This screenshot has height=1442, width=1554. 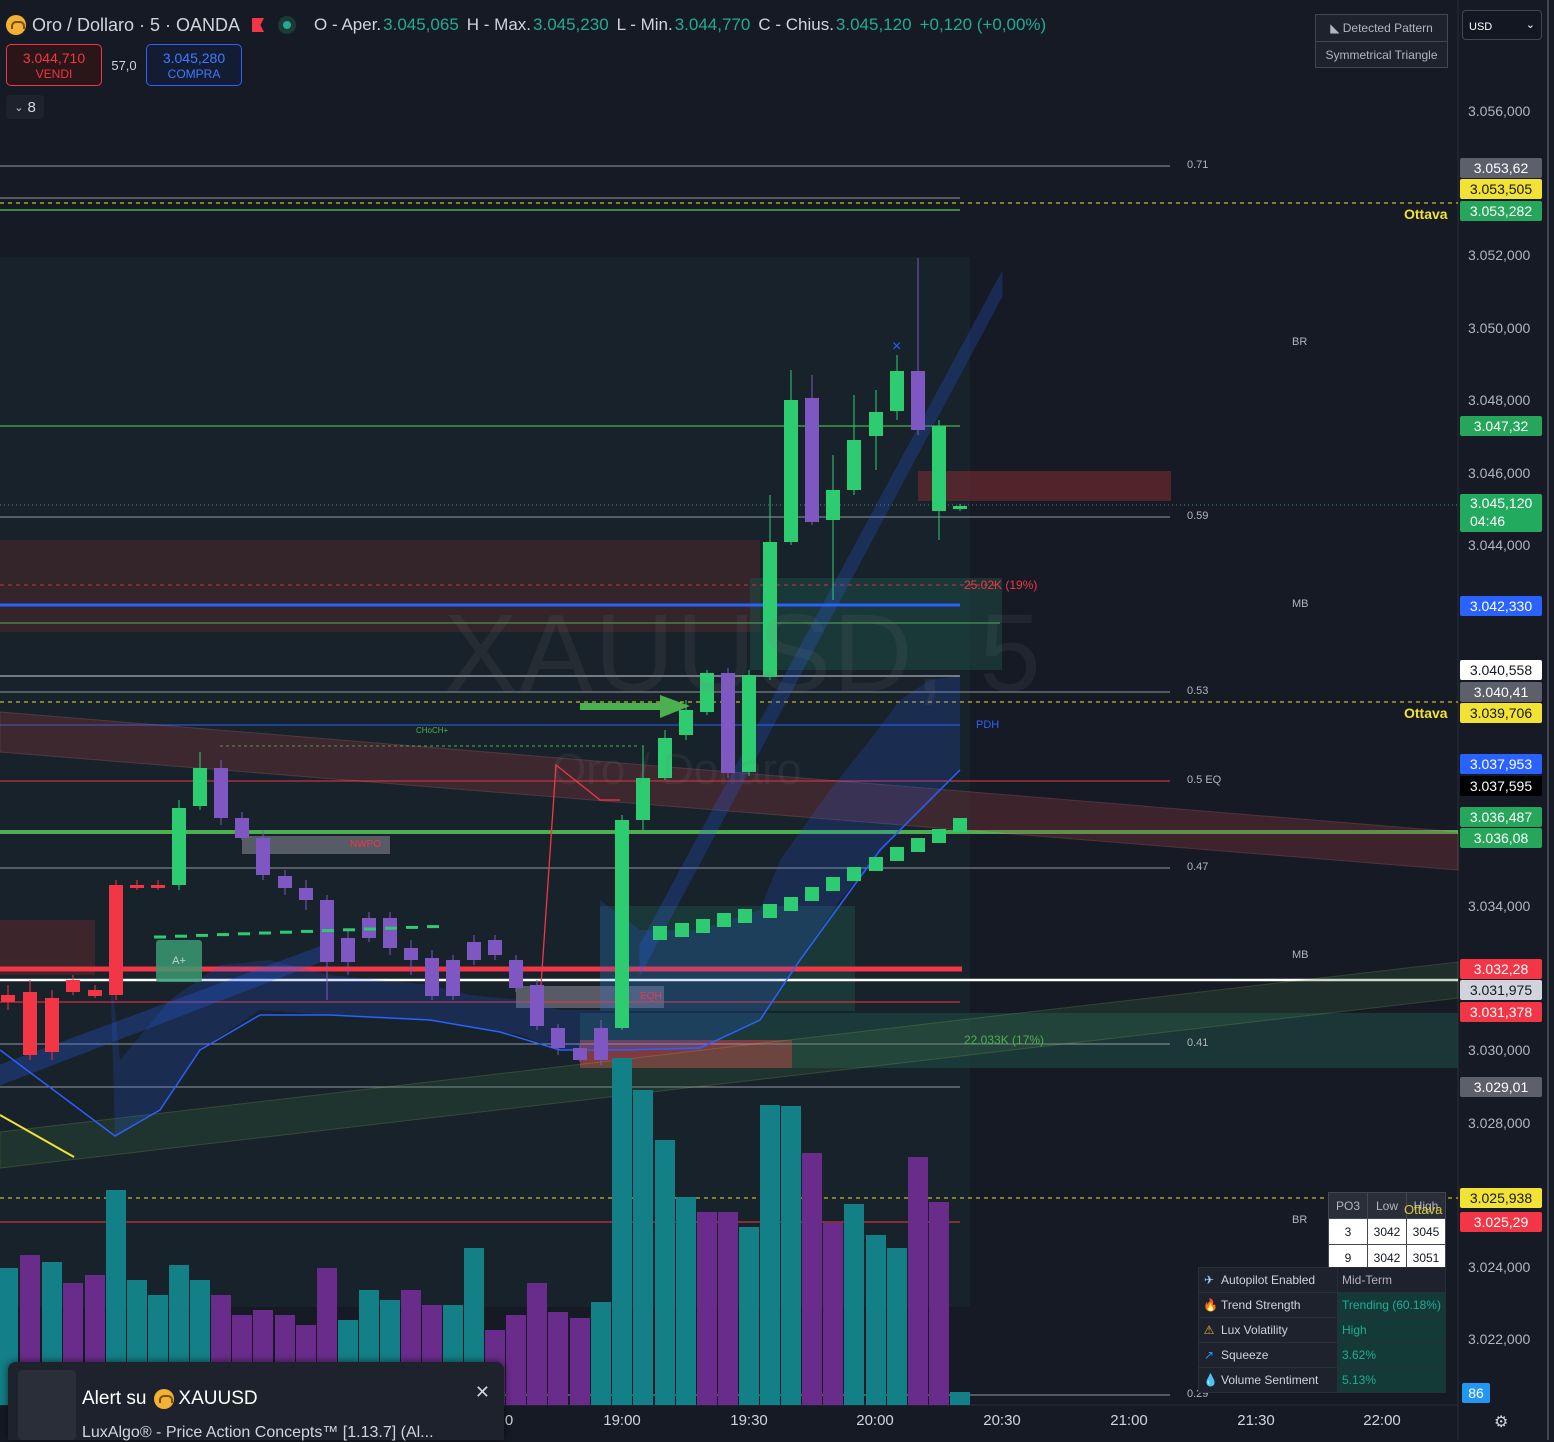 I want to click on triangle-icon: ◣, so click(x=1336, y=28).